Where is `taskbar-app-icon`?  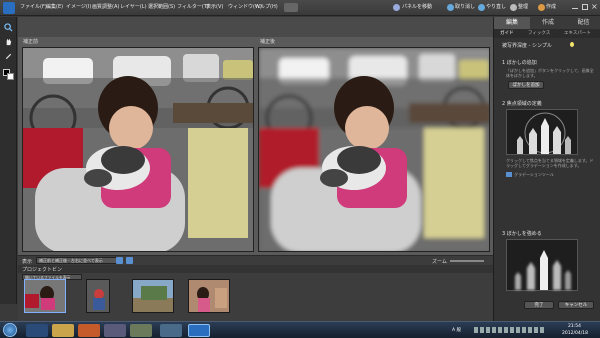 taskbar-app-icon is located at coordinates (115, 330).